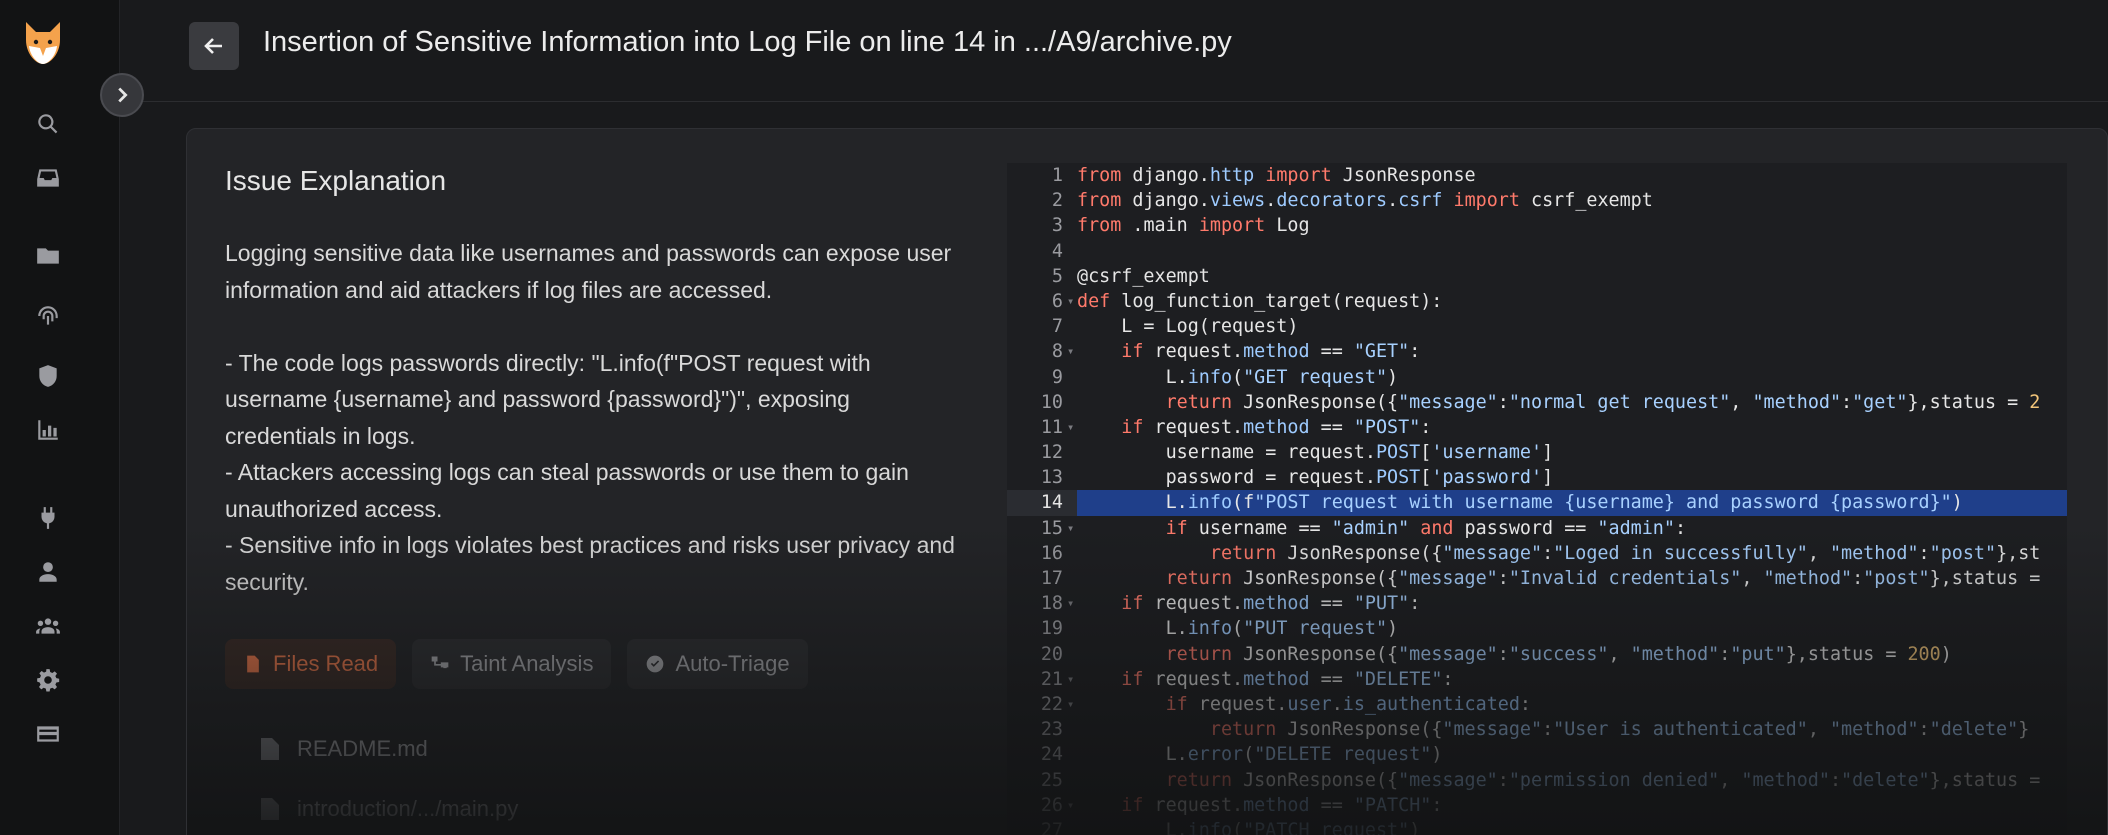 The image size is (2108, 835). Describe the element at coordinates (1057, 327) in the screenshot. I see `line-number: 7` at that location.